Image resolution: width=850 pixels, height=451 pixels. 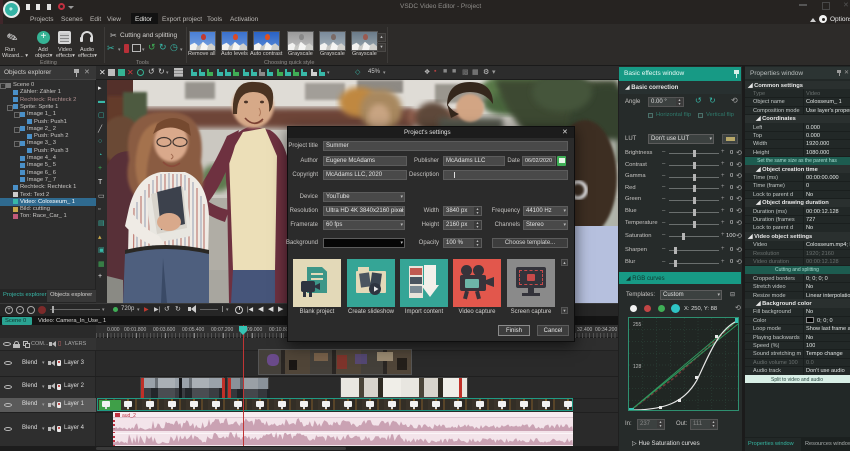 What do you see at coordinates (637, 367) in the screenshot?
I see `svg-text: 128` at bounding box center [637, 367].